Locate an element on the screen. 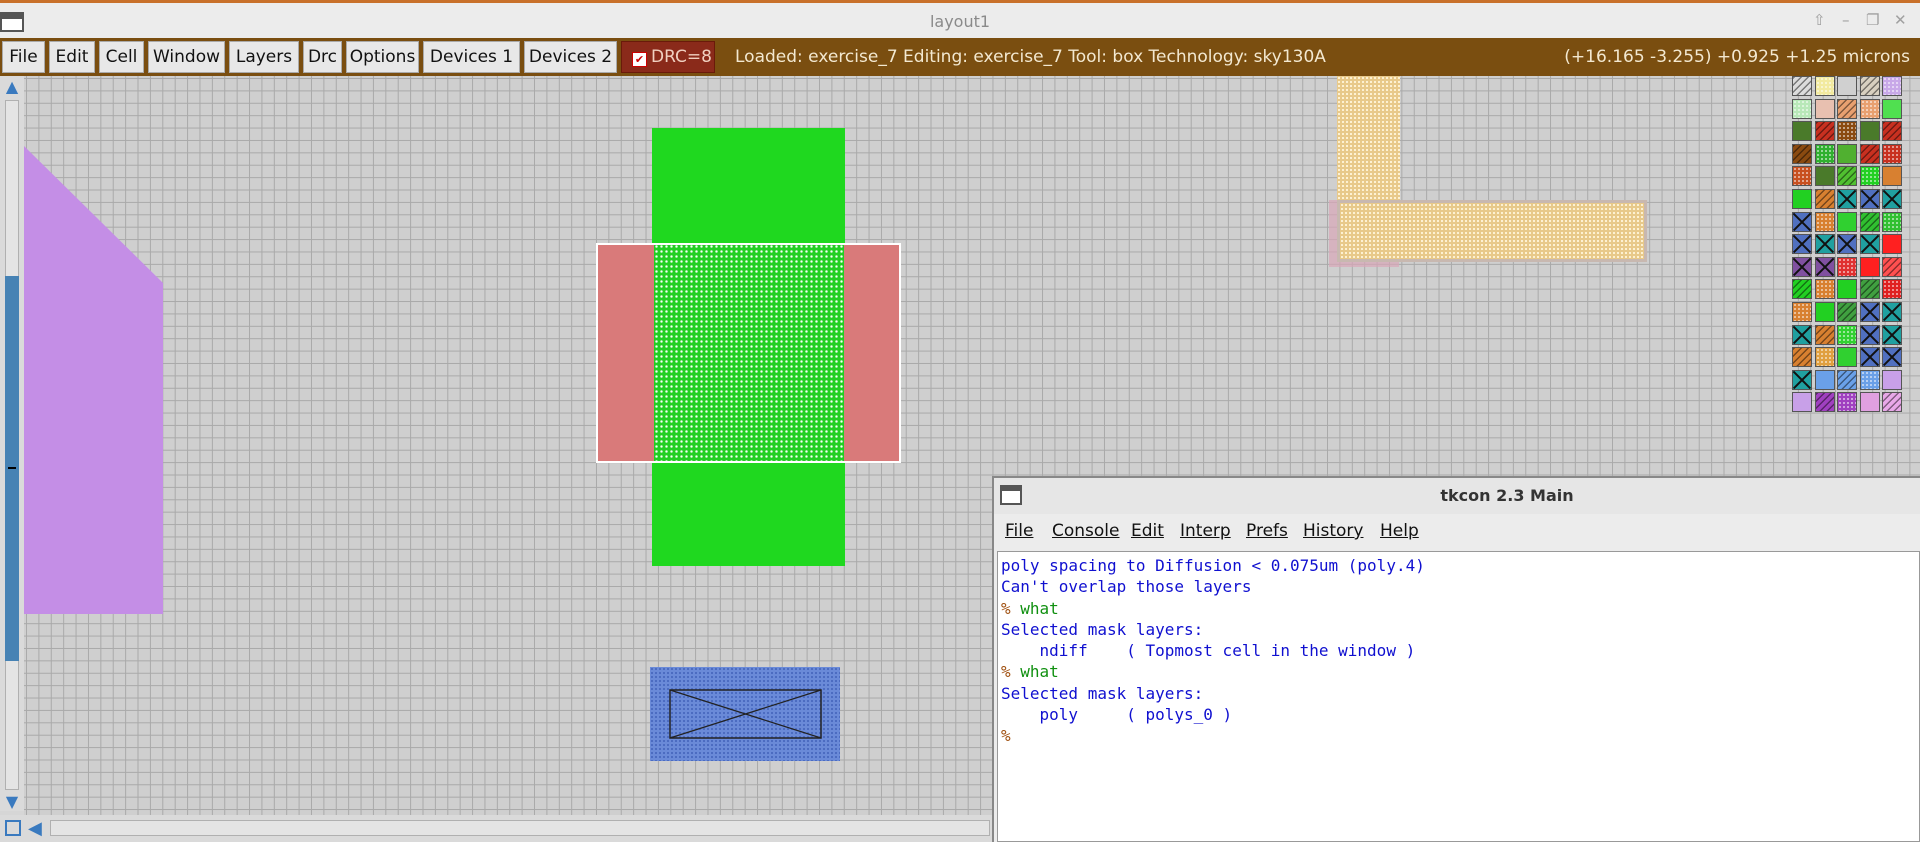 This screenshot has width=1920, height=842. horizontal-scrollbar: ◀ is located at coordinates (496, 828).